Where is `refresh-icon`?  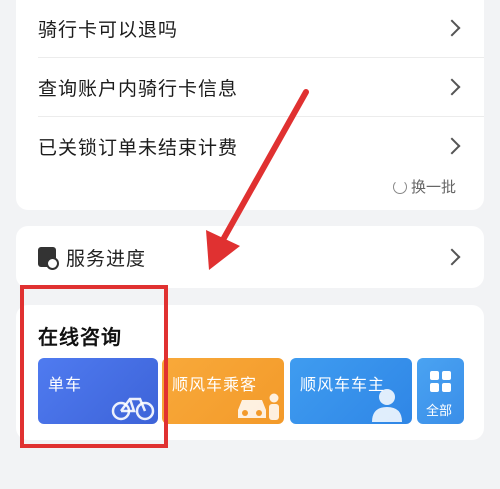 refresh-icon is located at coordinates (399, 186).